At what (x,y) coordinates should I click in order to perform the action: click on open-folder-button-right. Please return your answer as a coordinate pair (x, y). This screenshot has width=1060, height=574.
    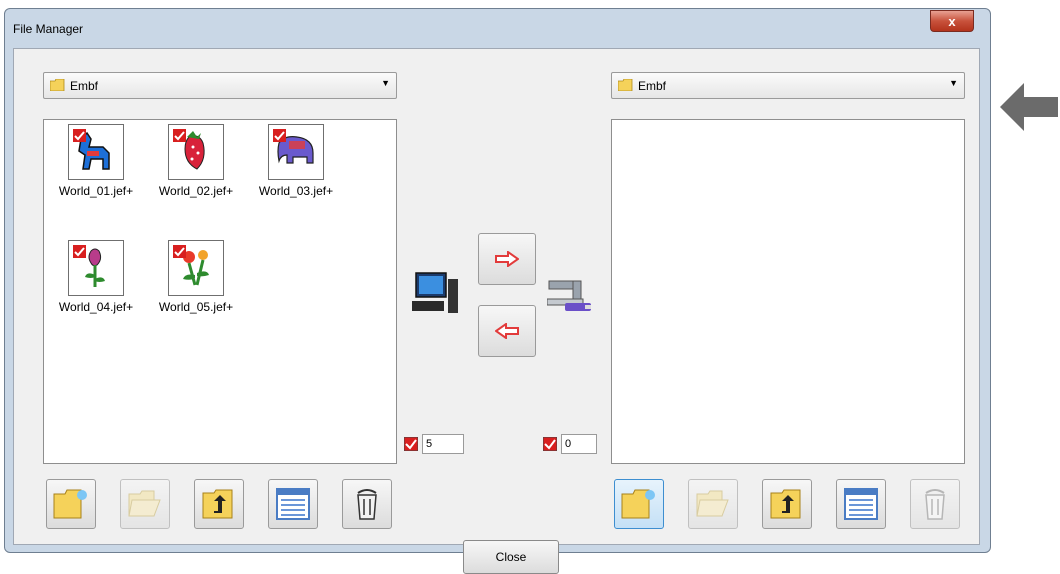
    Looking at the image, I should click on (713, 504).